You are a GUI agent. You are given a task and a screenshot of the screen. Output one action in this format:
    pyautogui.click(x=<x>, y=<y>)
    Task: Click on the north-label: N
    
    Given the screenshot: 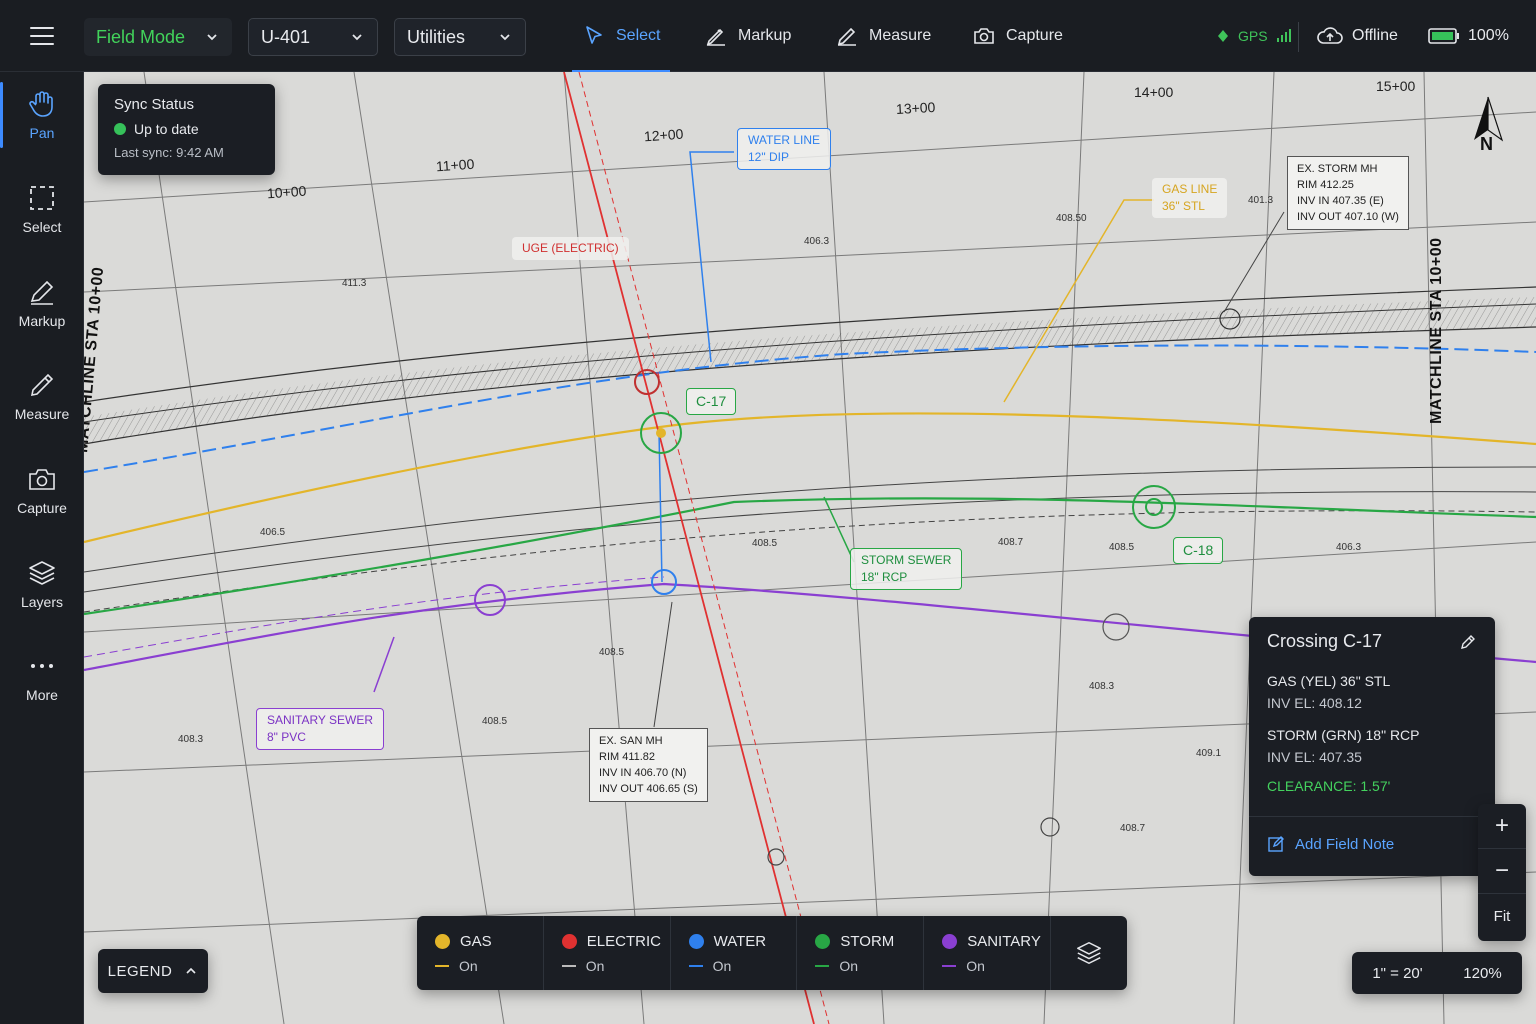 What is the action you would take?
    pyautogui.click(x=1486, y=144)
    